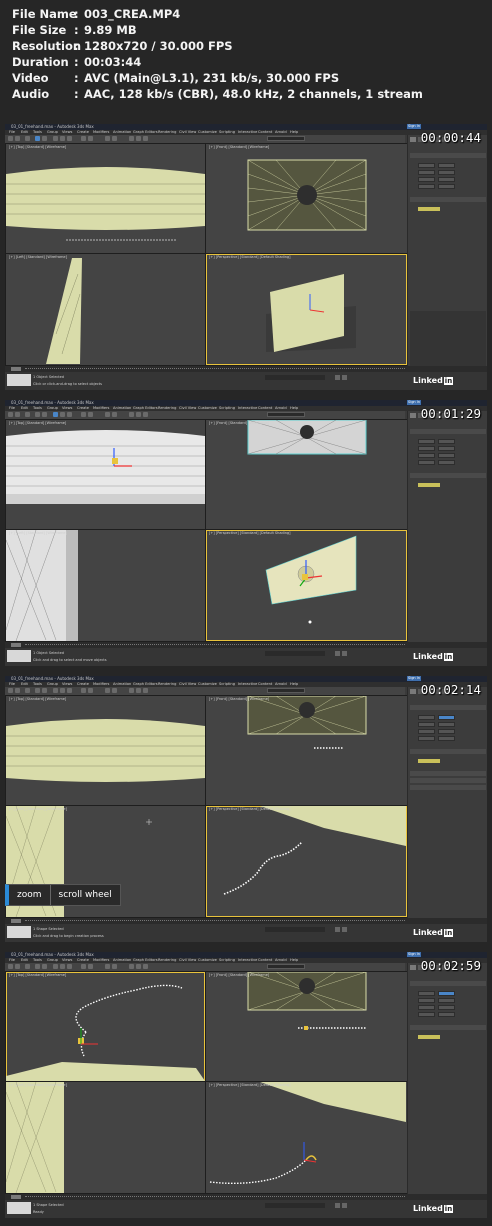 The height and width of the screenshot is (1226, 492). What do you see at coordinates (62, 690) in the screenshot?
I see `rotate-icon` at bounding box center [62, 690].